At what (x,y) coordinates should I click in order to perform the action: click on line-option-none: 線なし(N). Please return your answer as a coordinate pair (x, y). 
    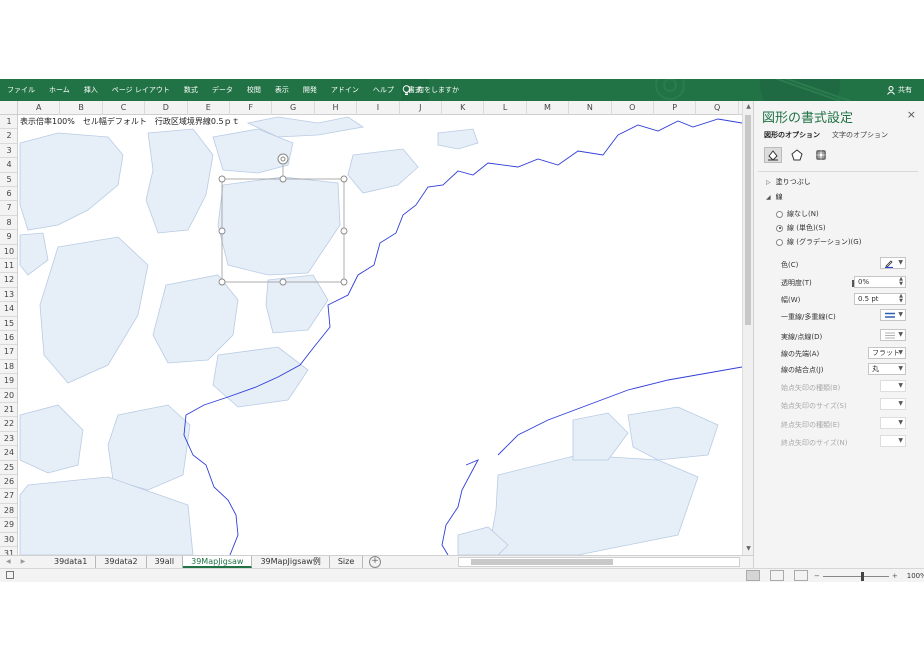
    Looking at the image, I should click on (797, 214).